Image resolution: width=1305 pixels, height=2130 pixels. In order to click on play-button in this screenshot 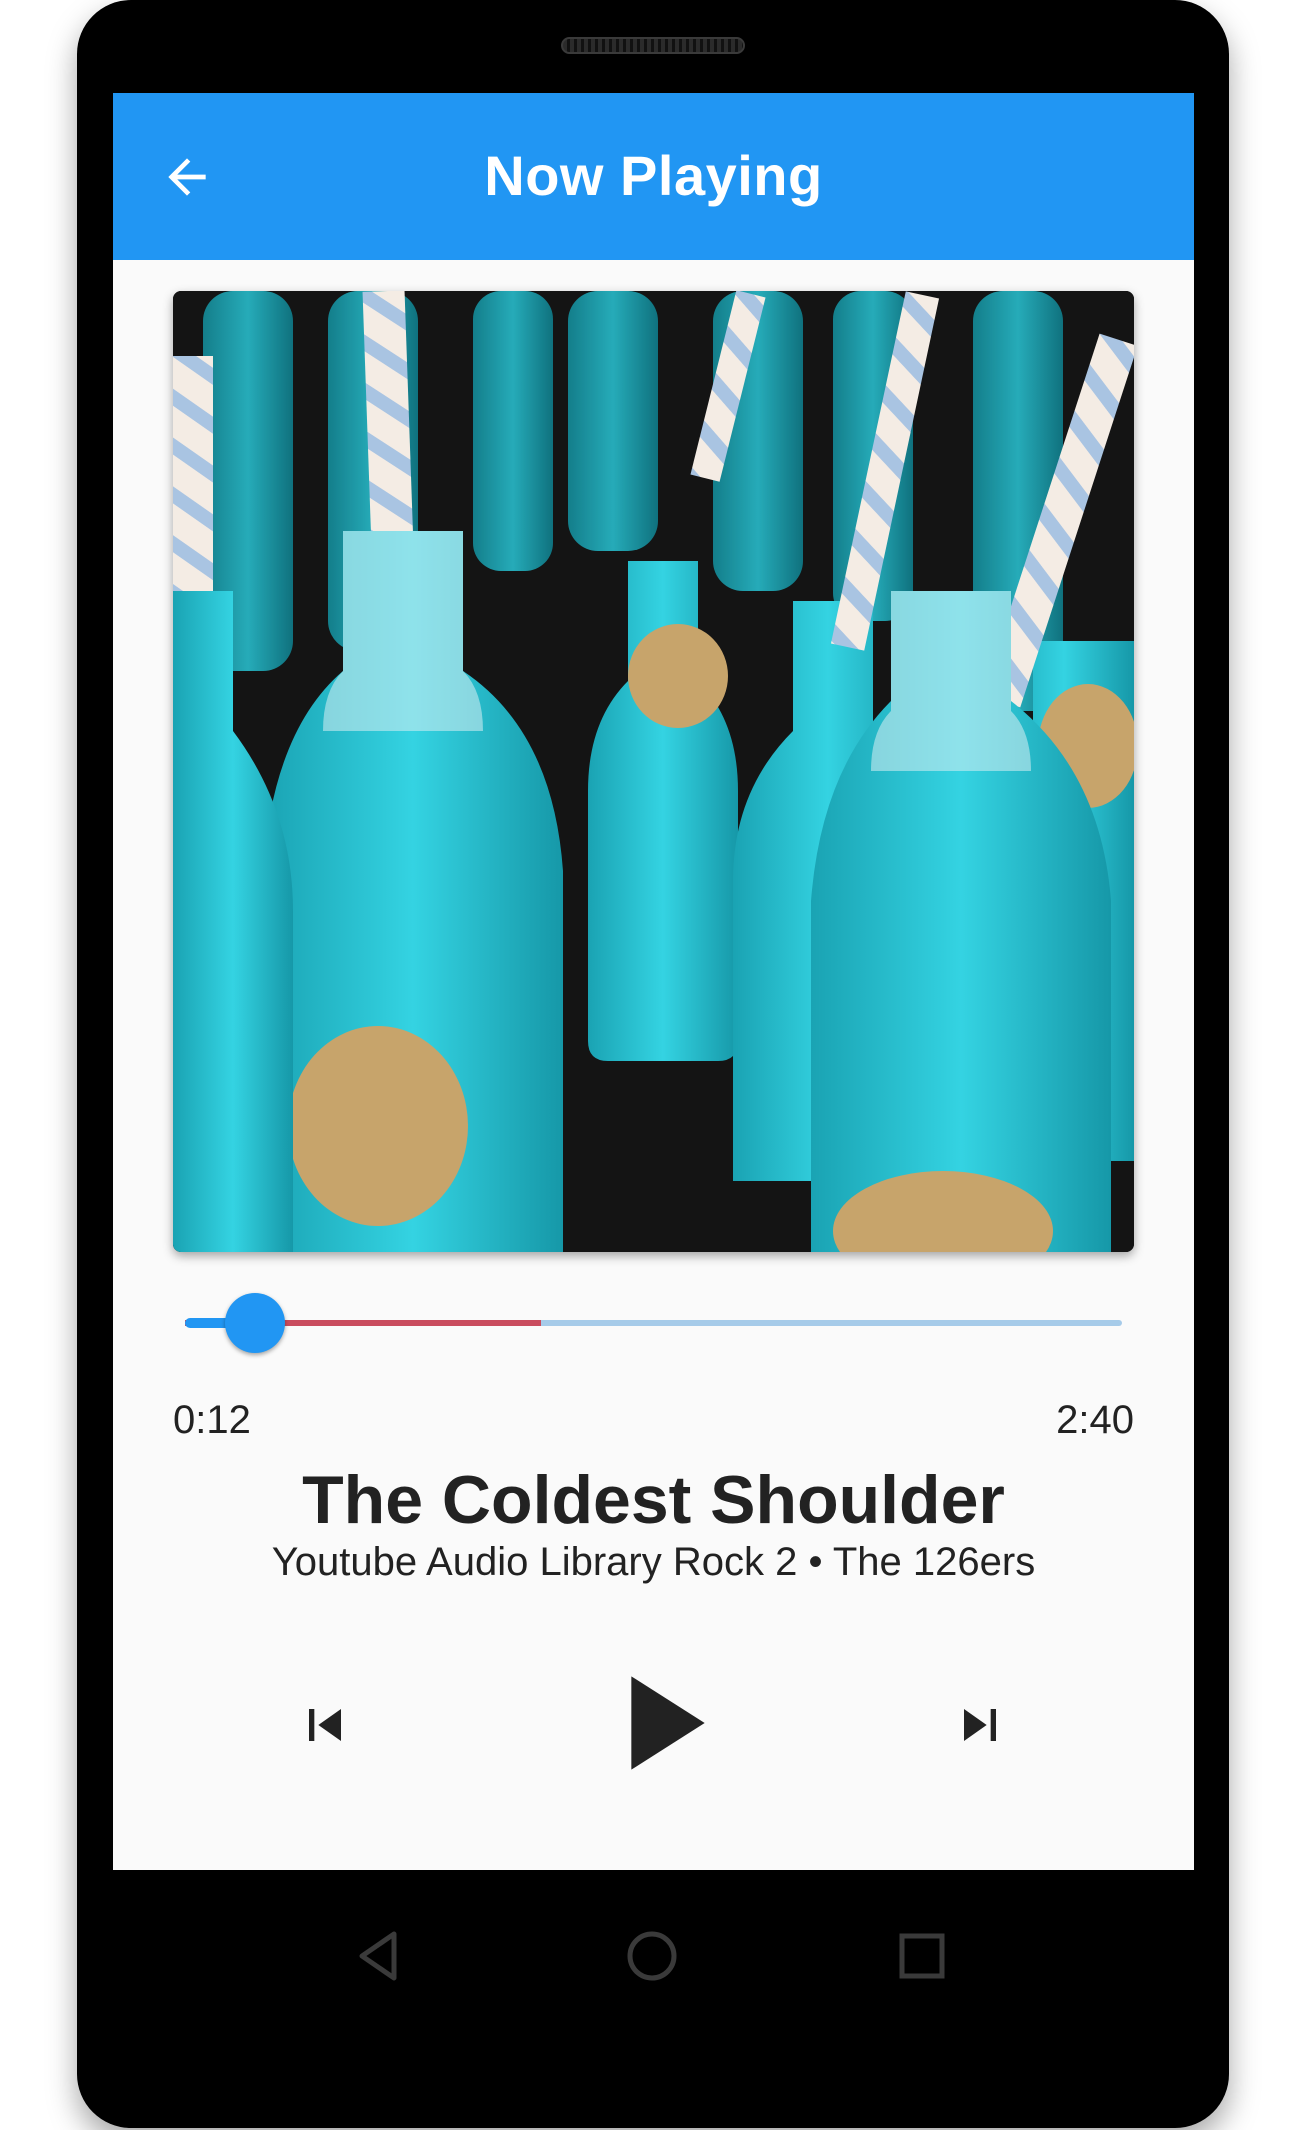, I will do `click(658, 1723)`.